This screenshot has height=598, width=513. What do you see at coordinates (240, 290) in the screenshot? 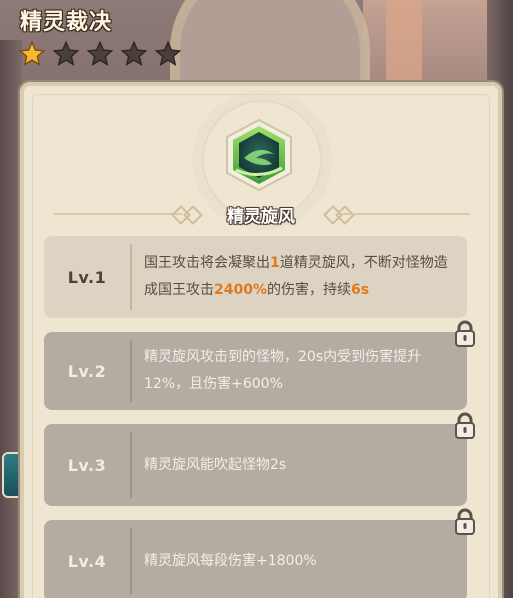
I see `highlight-value: 2400%` at bounding box center [240, 290].